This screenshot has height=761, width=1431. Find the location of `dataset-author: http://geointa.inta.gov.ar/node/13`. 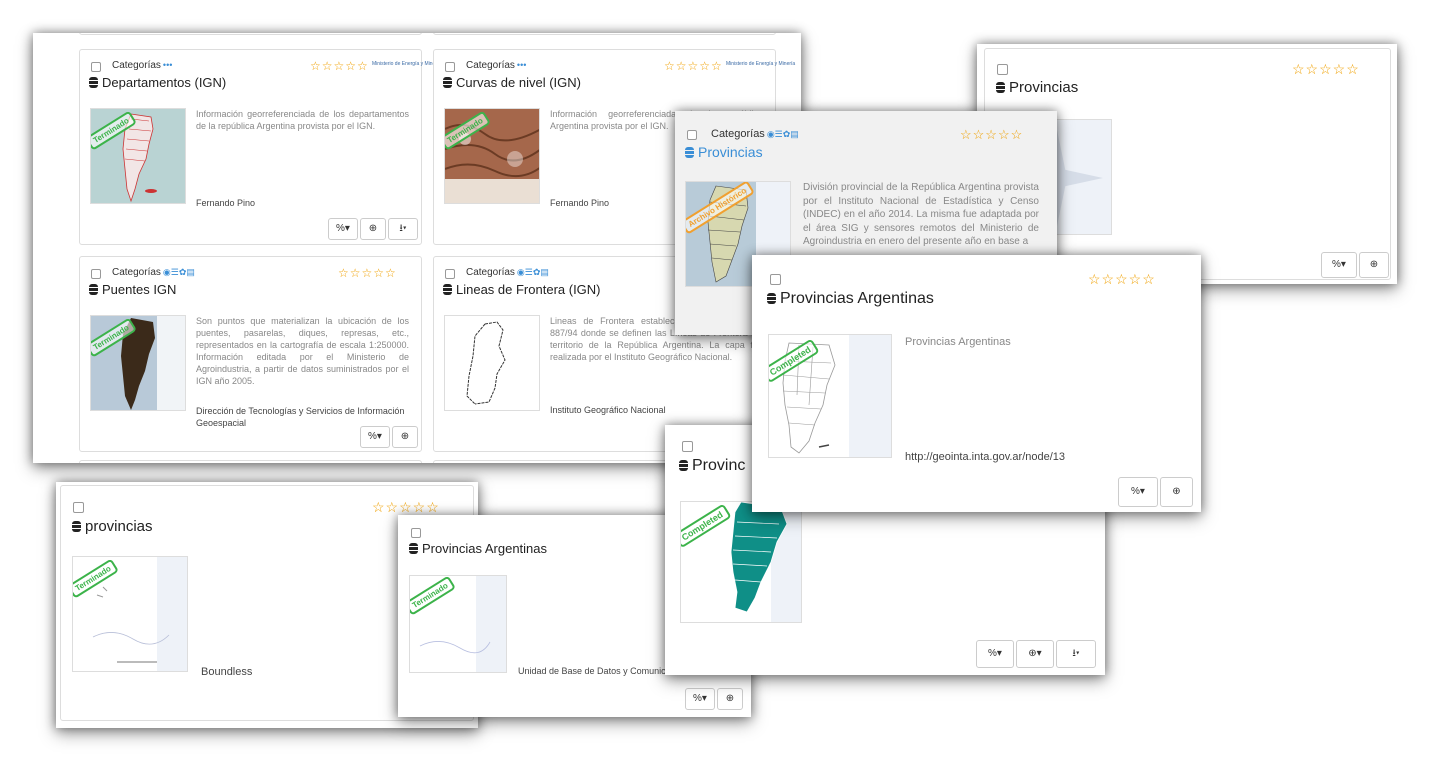

dataset-author: http://geointa.inta.gov.ar/node/13 is located at coordinates (985, 457).